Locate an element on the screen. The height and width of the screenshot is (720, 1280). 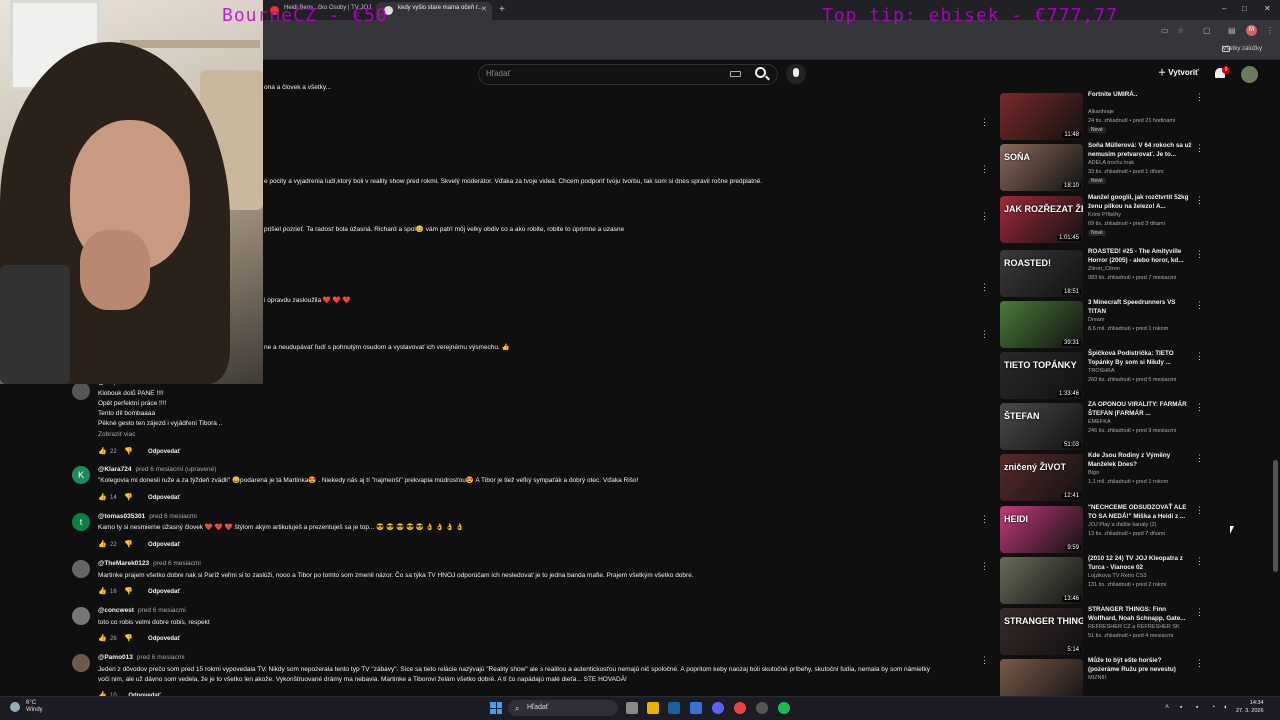
video-title: Fortnite UMIRÁ.. is located at coordinates (1140, 94).